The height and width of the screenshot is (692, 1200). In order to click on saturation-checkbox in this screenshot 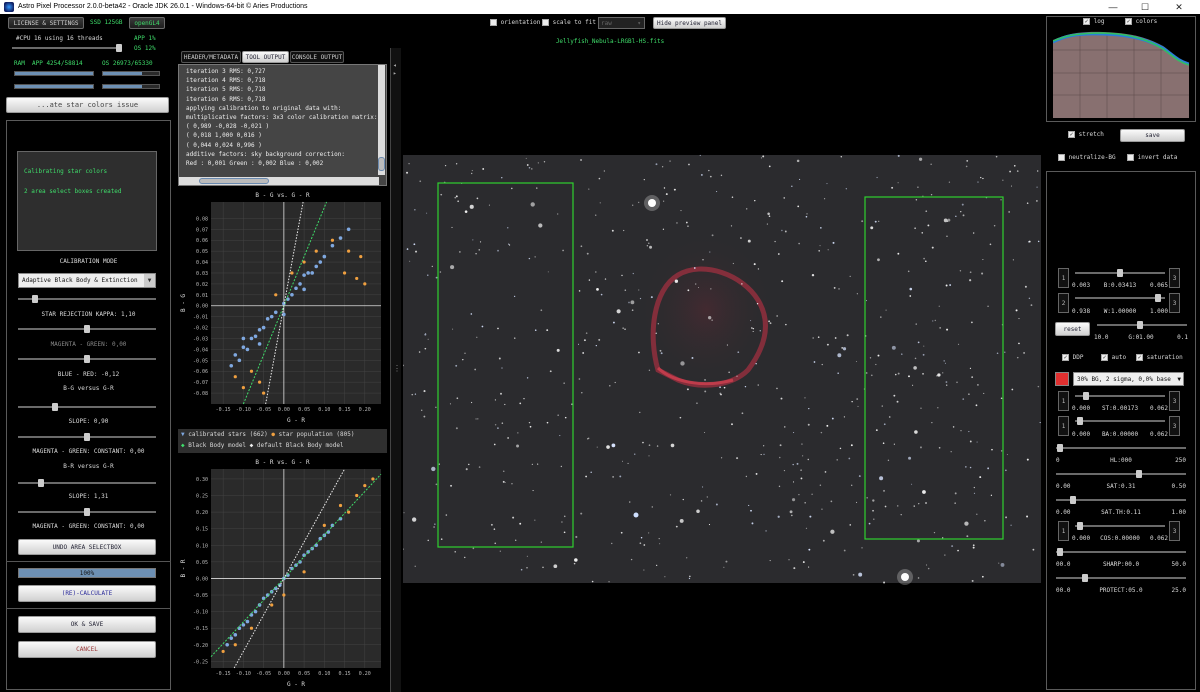, I will do `click(1139, 357)`.